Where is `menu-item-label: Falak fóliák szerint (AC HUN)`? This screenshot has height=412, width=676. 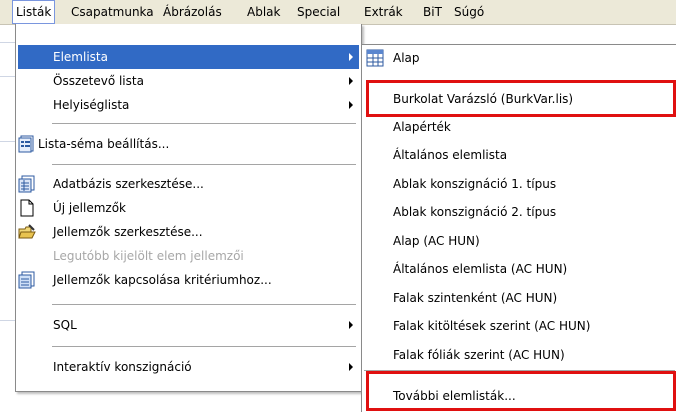
menu-item-label: Falak fóliák szerint (AC HUN) is located at coordinates (479, 355).